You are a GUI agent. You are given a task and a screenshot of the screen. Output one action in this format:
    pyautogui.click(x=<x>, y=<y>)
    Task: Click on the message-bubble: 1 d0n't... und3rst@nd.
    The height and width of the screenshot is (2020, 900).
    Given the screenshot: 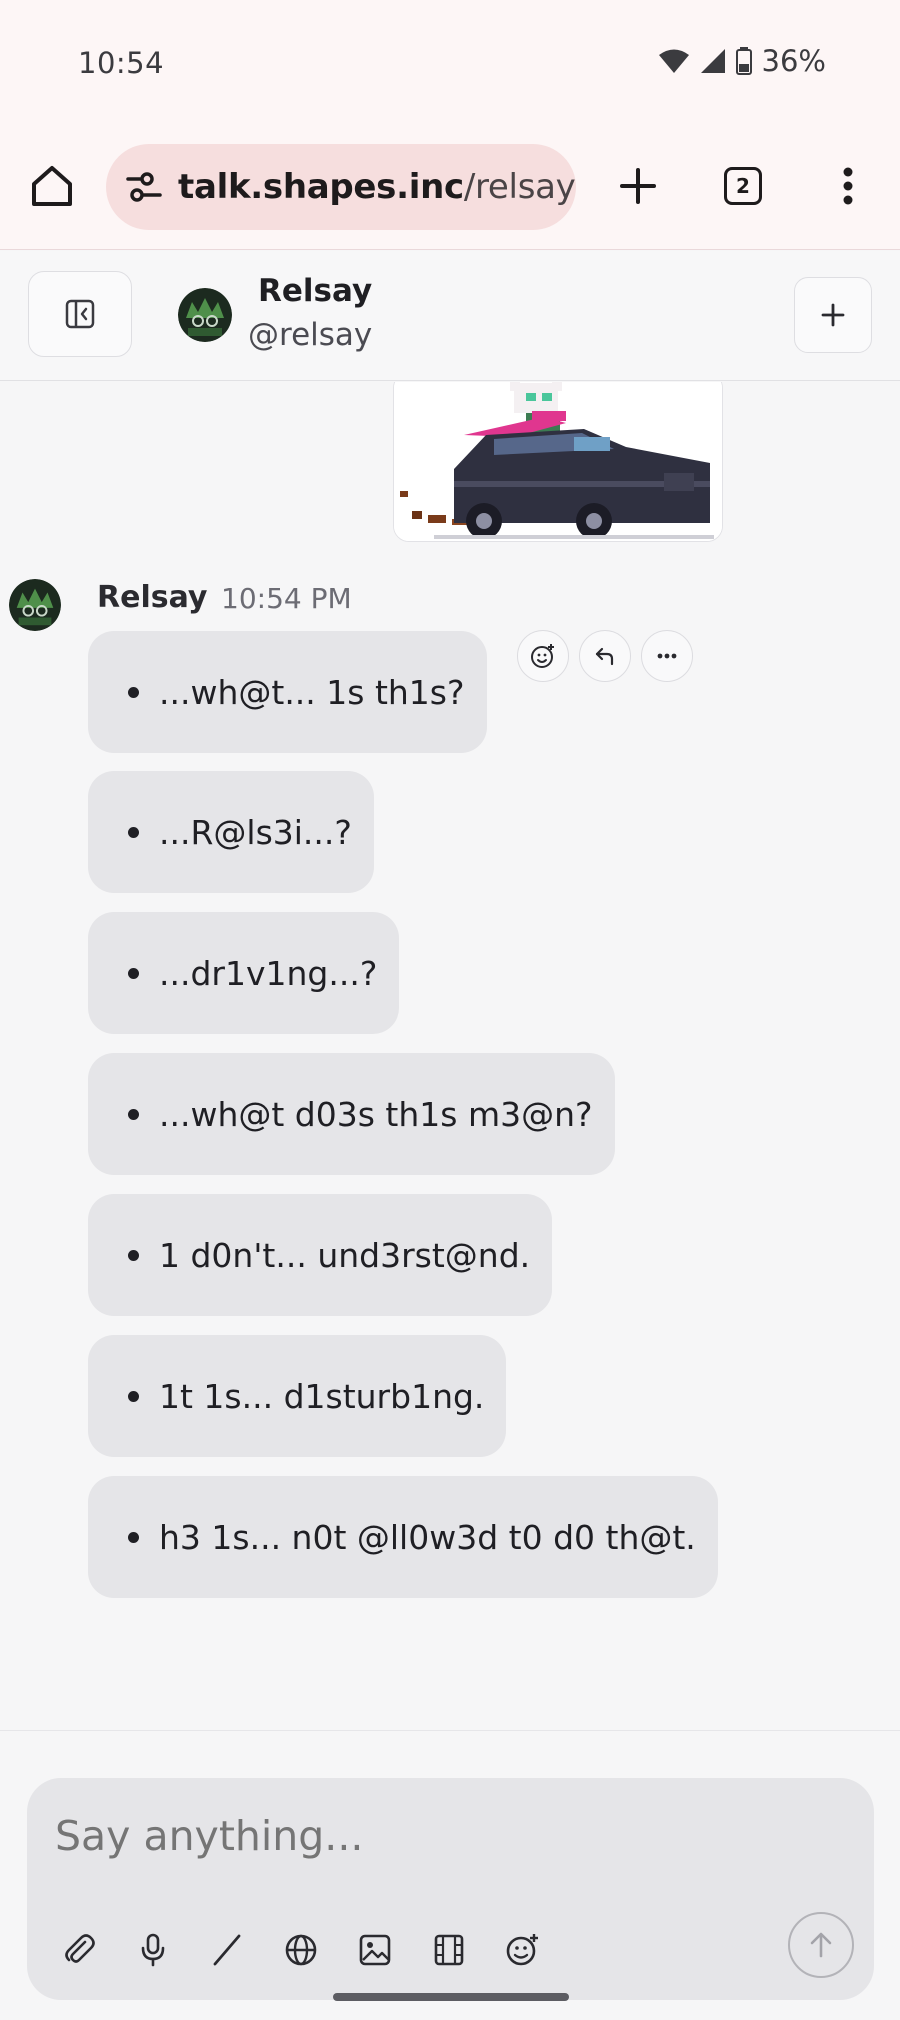 What is the action you would take?
    pyautogui.click(x=320, y=1255)
    